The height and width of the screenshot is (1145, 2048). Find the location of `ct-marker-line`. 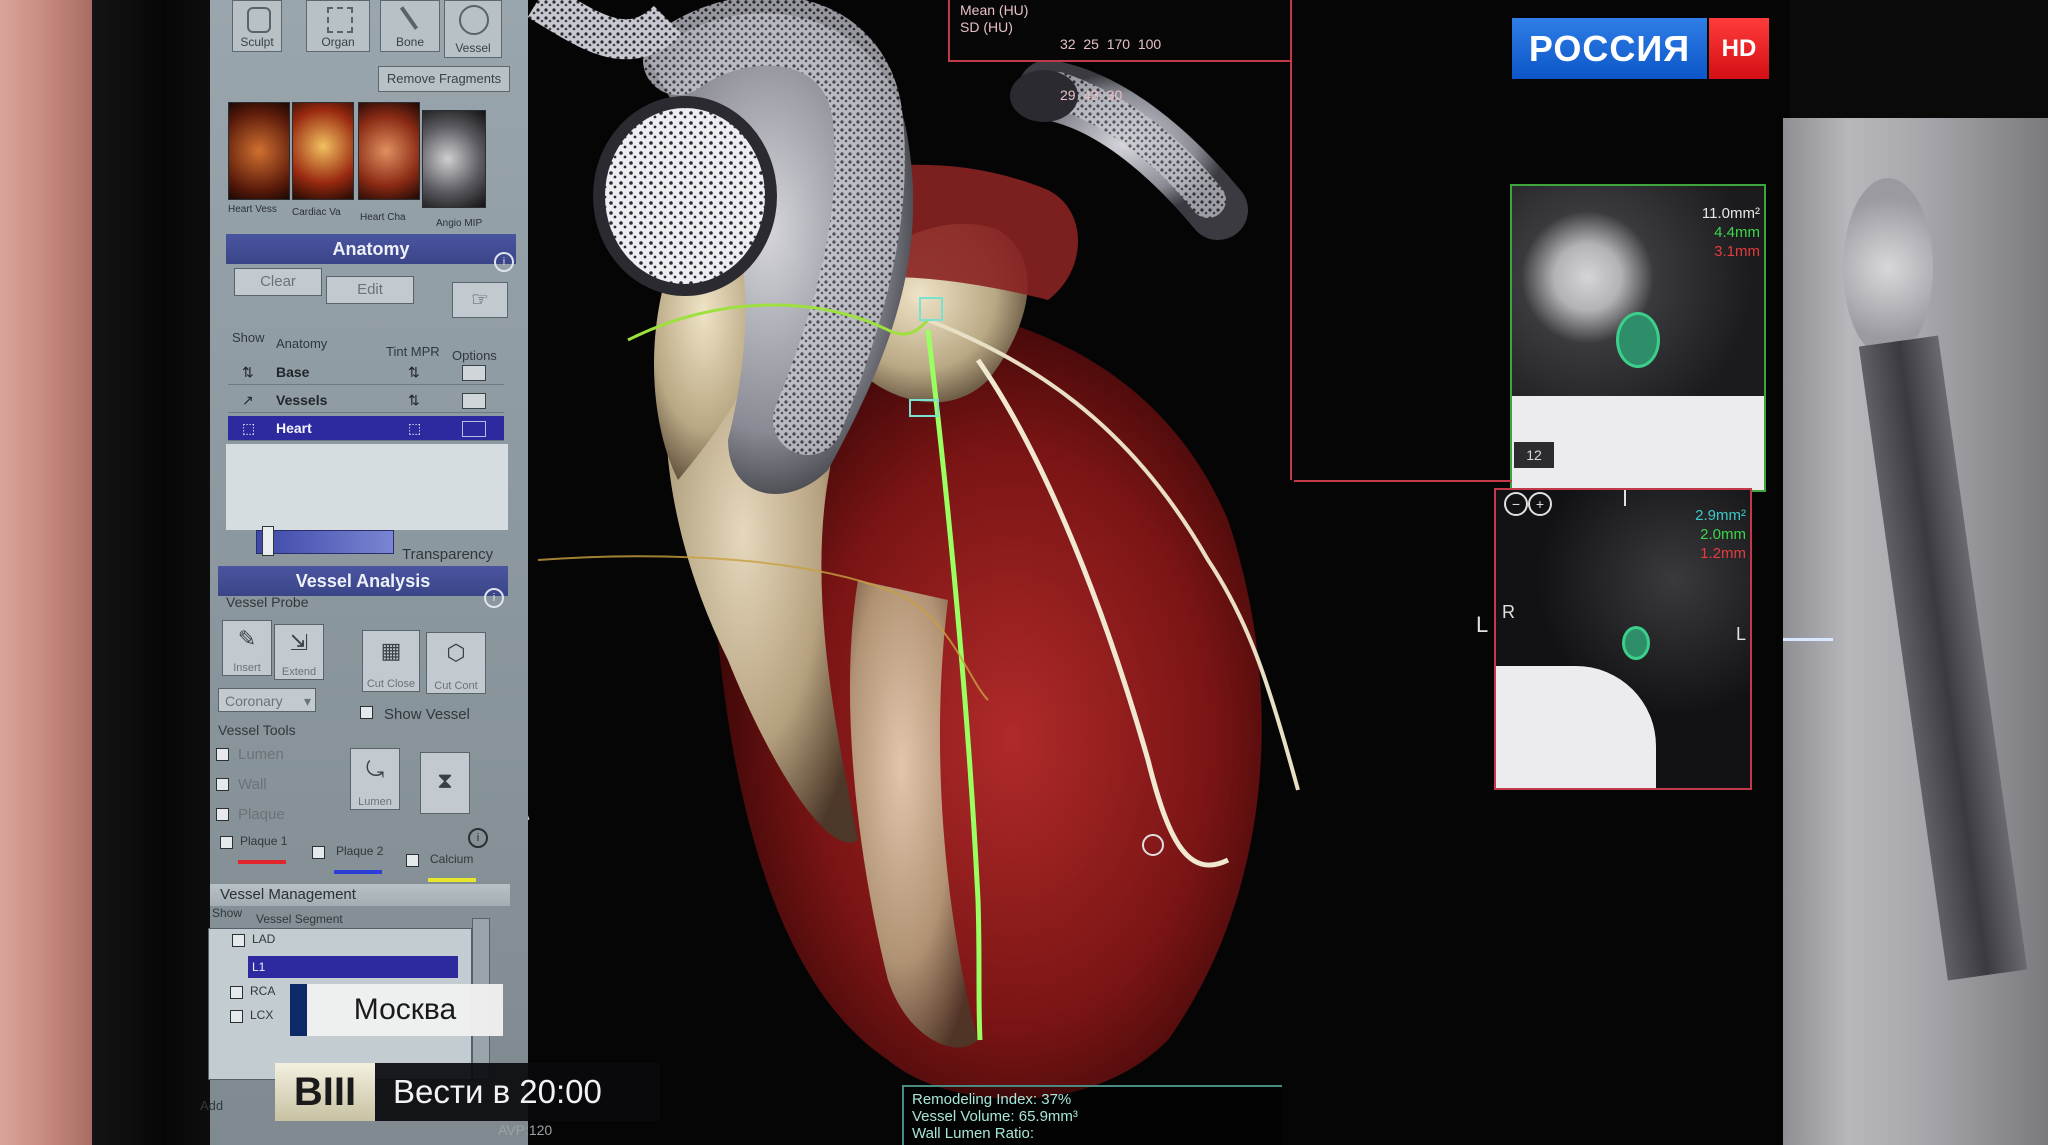

ct-marker-line is located at coordinates (1808, 639).